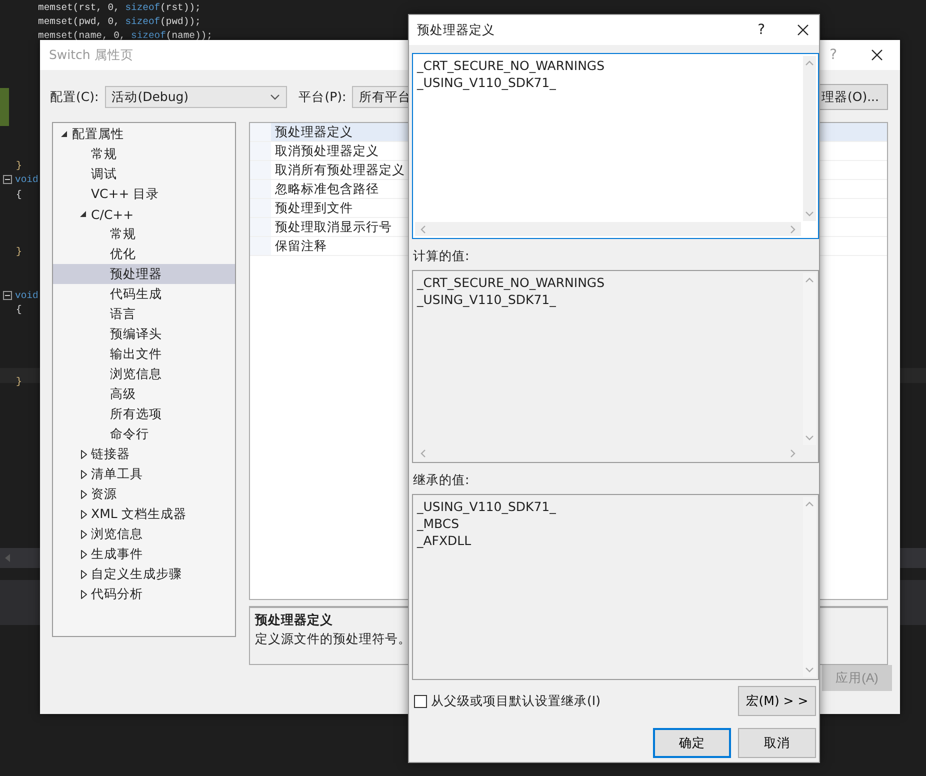 The width and height of the screenshot is (926, 776). I want to click on tree-item: 资源, so click(144, 494).